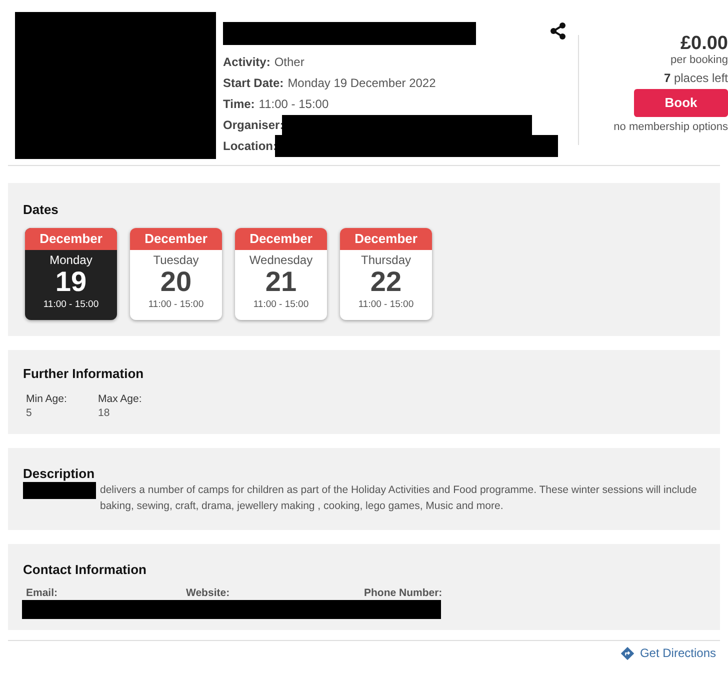  I want to click on detail-label: Time:, so click(239, 104).